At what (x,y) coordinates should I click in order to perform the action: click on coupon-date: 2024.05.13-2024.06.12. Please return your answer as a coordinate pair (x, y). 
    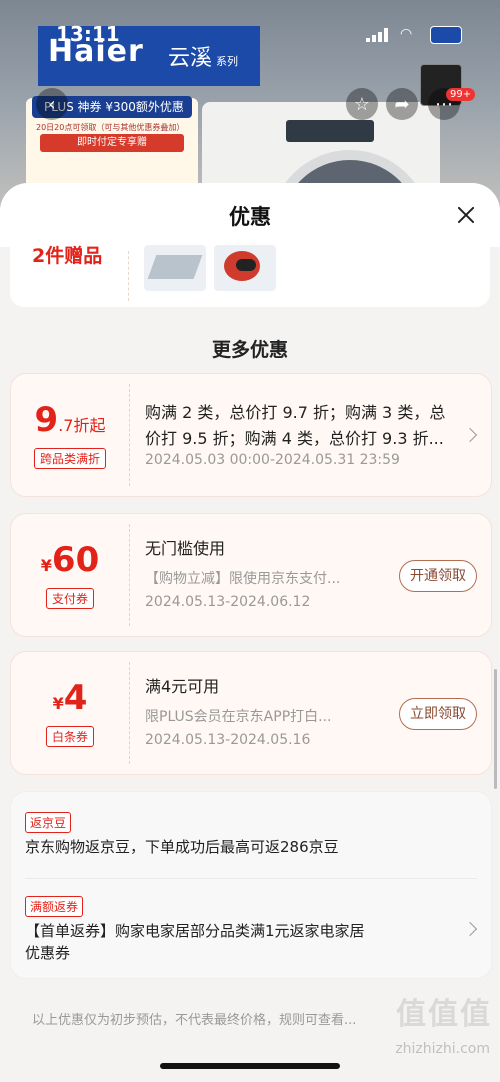
    Looking at the image, I should click on (228, 602).